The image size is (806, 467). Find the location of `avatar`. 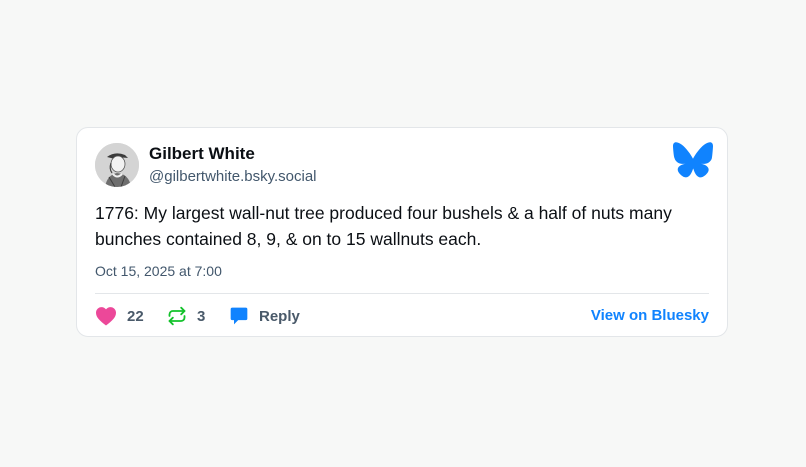

avatar is located at coordinates (117, 165).